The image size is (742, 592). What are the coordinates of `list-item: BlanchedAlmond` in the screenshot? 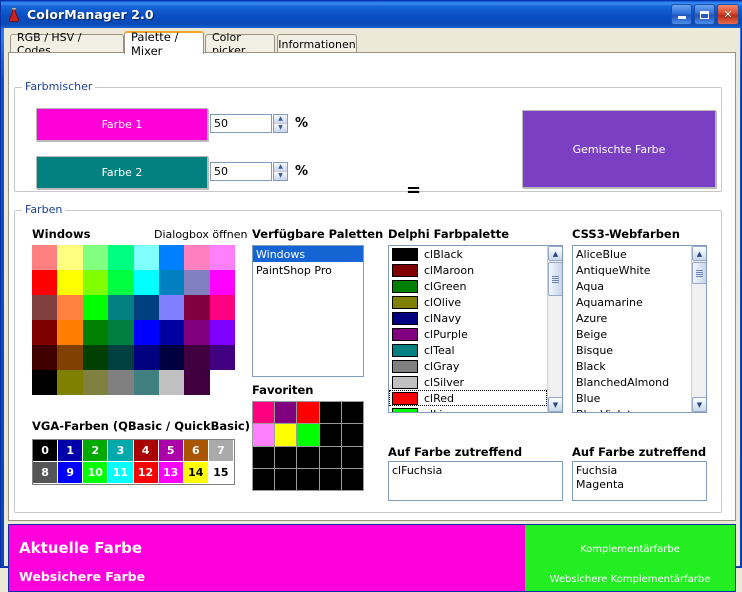 It's located at (632, 382).